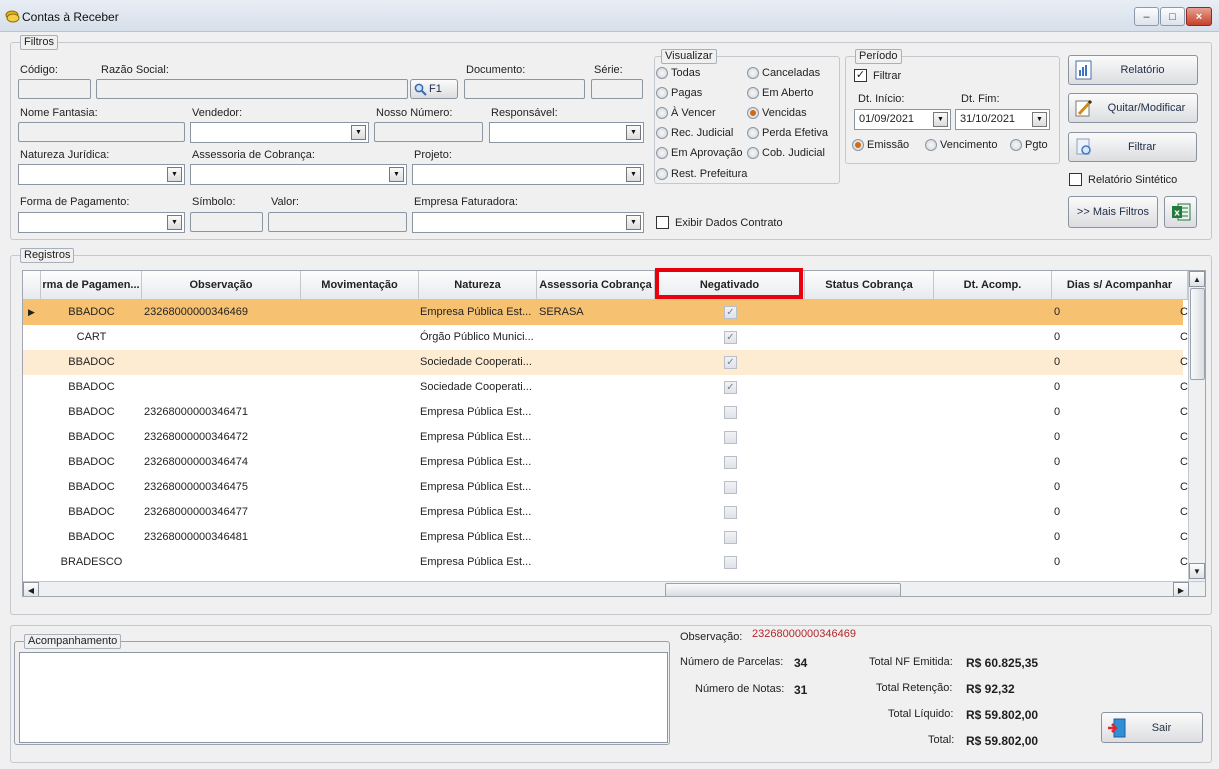 The image size is (1219, 769). What do you see at coordinates (678, 73) in the screenshot?
I see `visualizar-radio: Todas` at bounding box center [678, 73].